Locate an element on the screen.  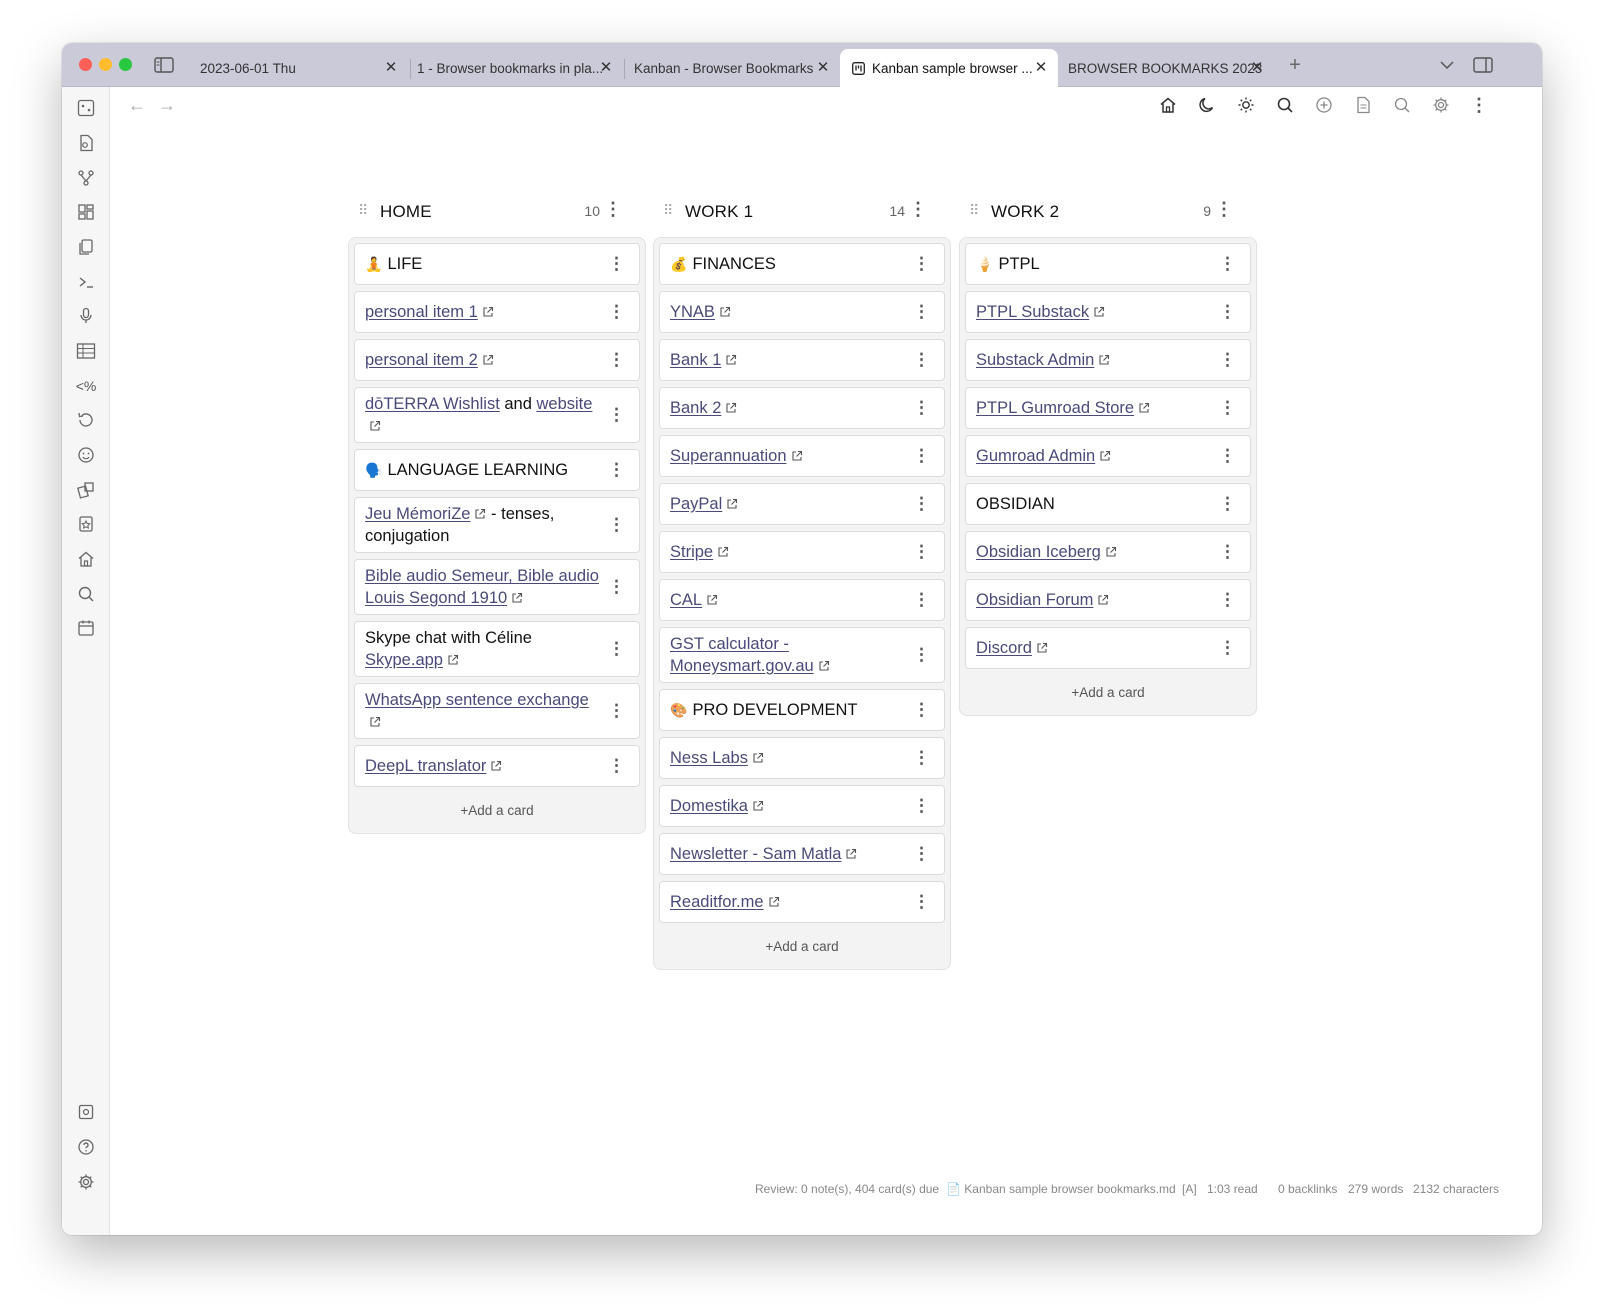
card-link: GST calculator - Moneysmart.gov.au is located at coordinates (742, 655).